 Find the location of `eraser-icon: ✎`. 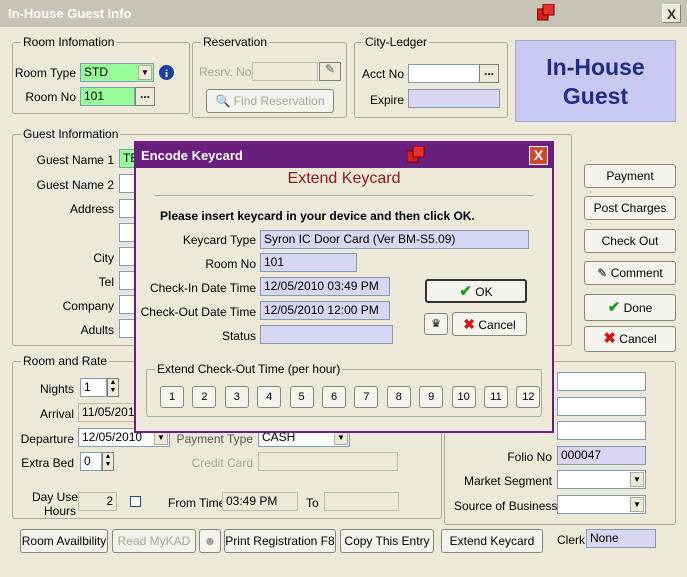

eraser-icon: ✎ is located at coordinates (330, 71).